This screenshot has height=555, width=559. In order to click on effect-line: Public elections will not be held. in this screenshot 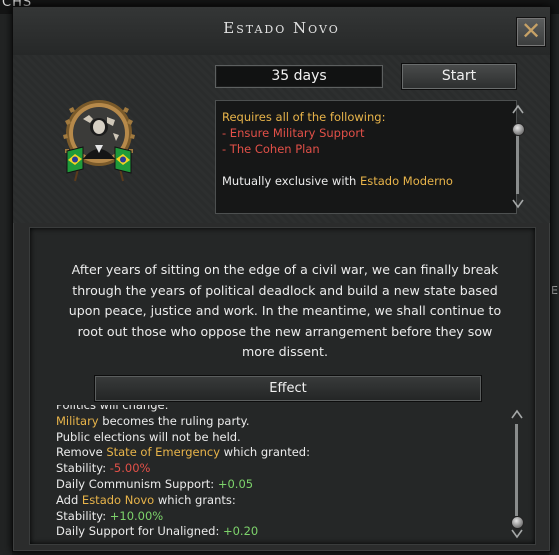, I will do `click(276, 438)`.